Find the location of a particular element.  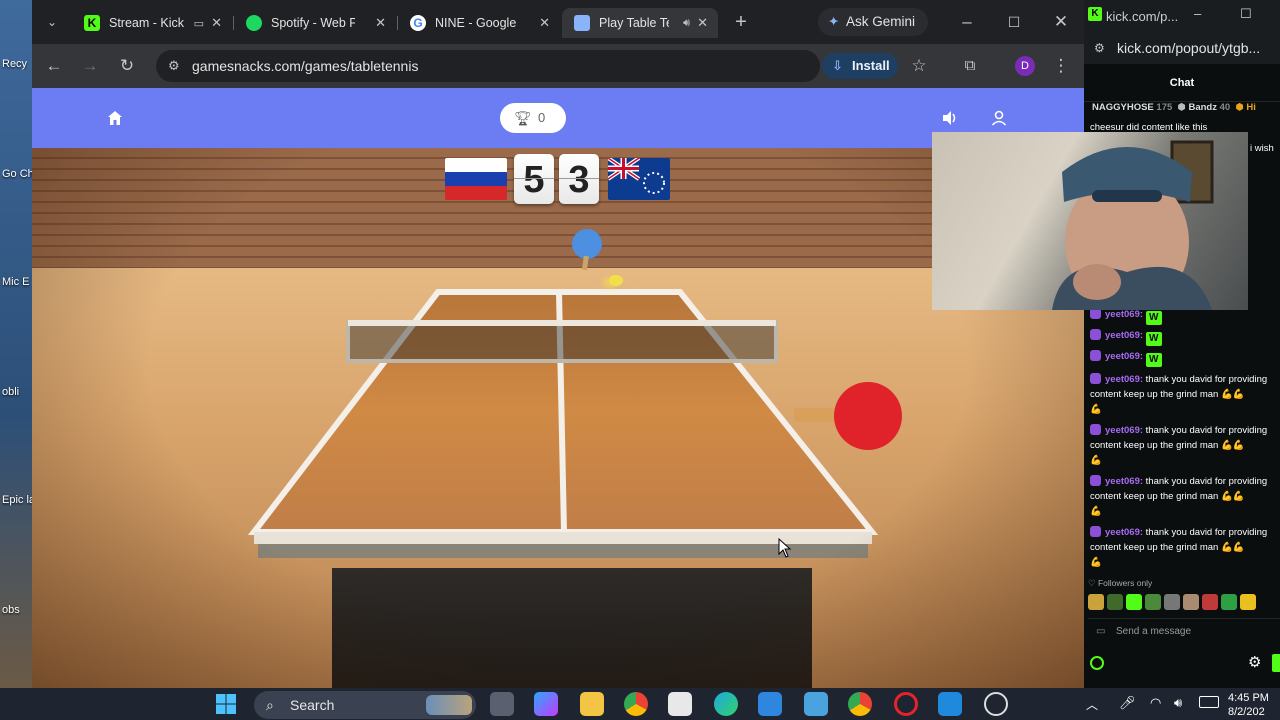

leader-name: NAGGYHOSE is located at coordinates (1123, 107).